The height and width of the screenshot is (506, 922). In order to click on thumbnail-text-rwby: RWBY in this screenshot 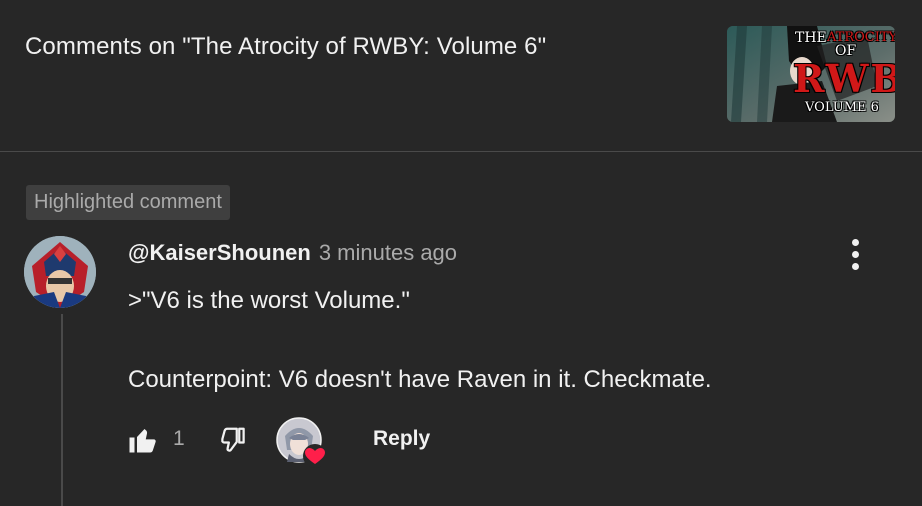, I will do `click(844, 78)`.